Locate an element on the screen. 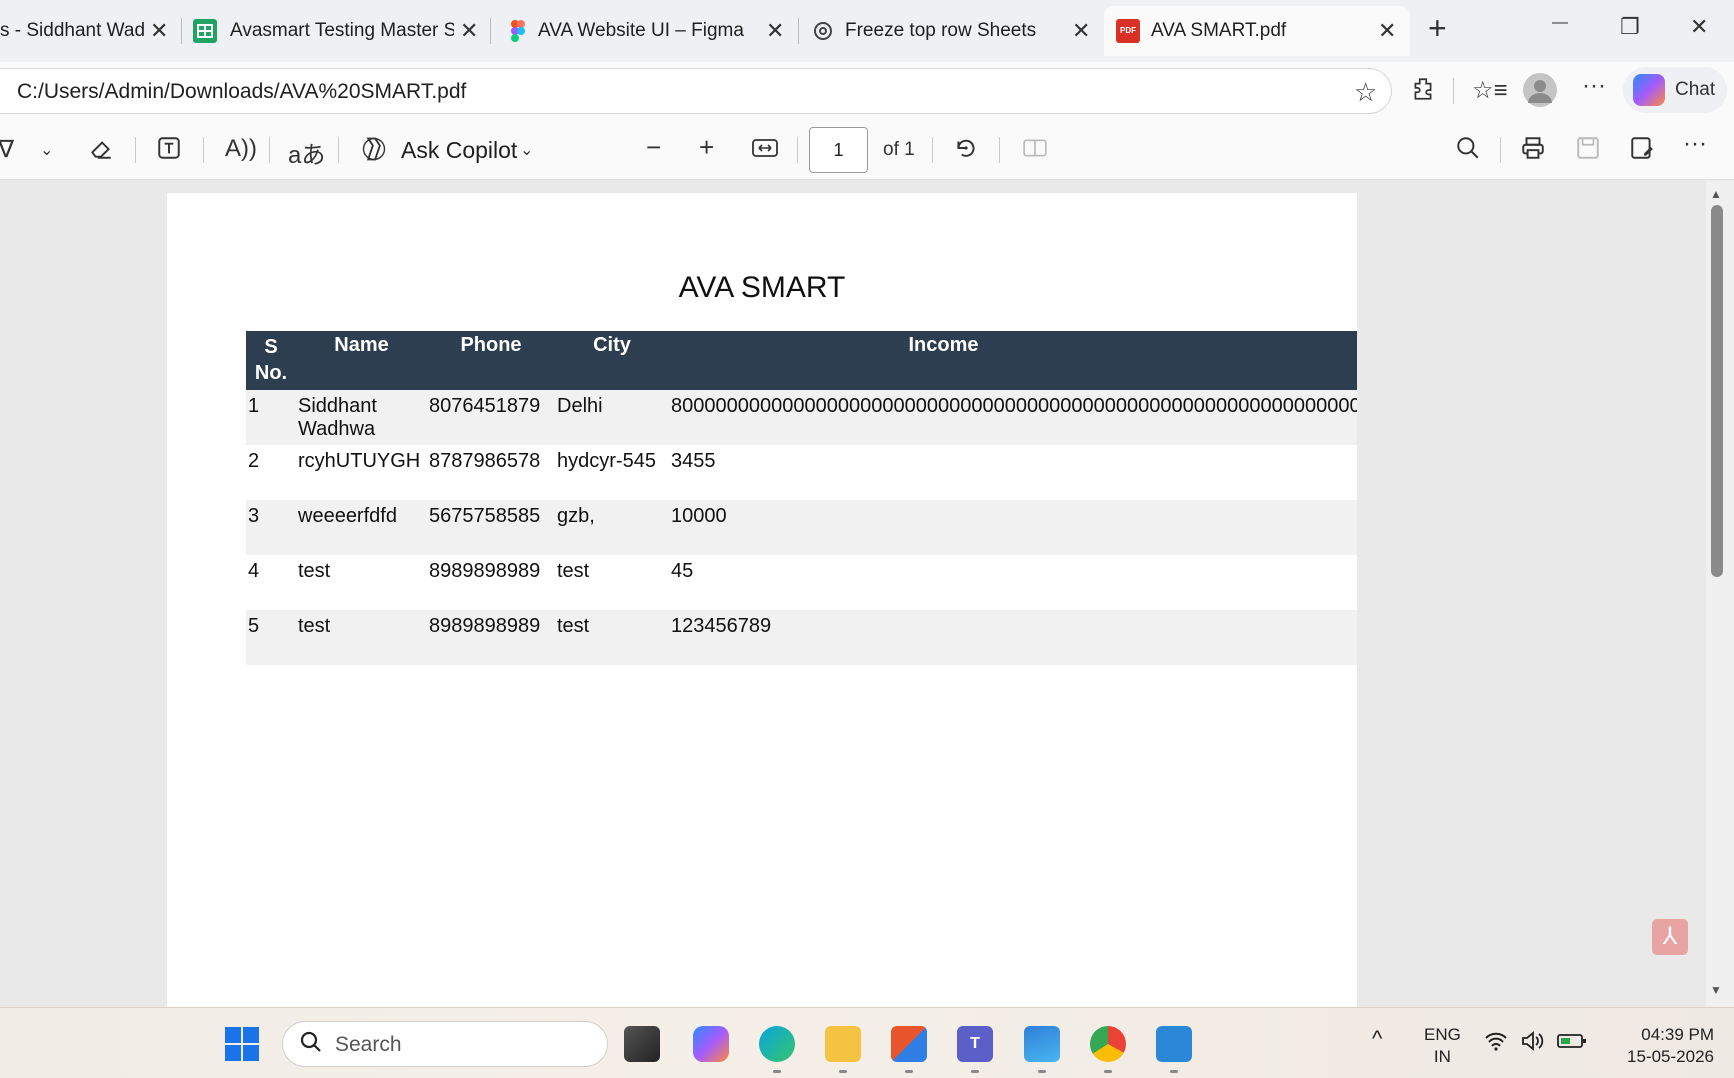 The width and height of the screenshot is (1734, 1078). language-code: ENG is located at coordinates (1442, 1034).